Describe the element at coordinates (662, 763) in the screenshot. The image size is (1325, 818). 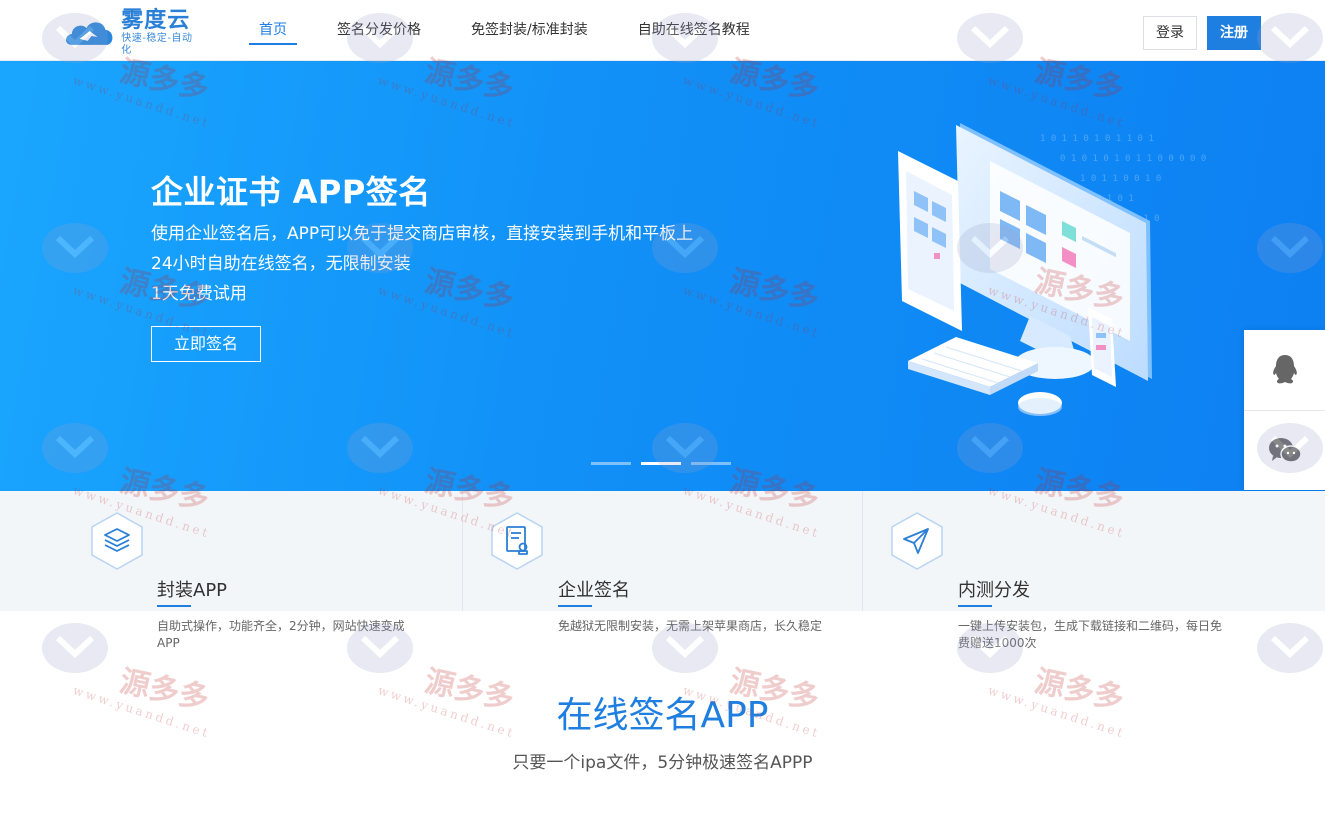
I see `section-subtitle: 只要一个ipa文件，5分钟极速签名APPP` at that location.